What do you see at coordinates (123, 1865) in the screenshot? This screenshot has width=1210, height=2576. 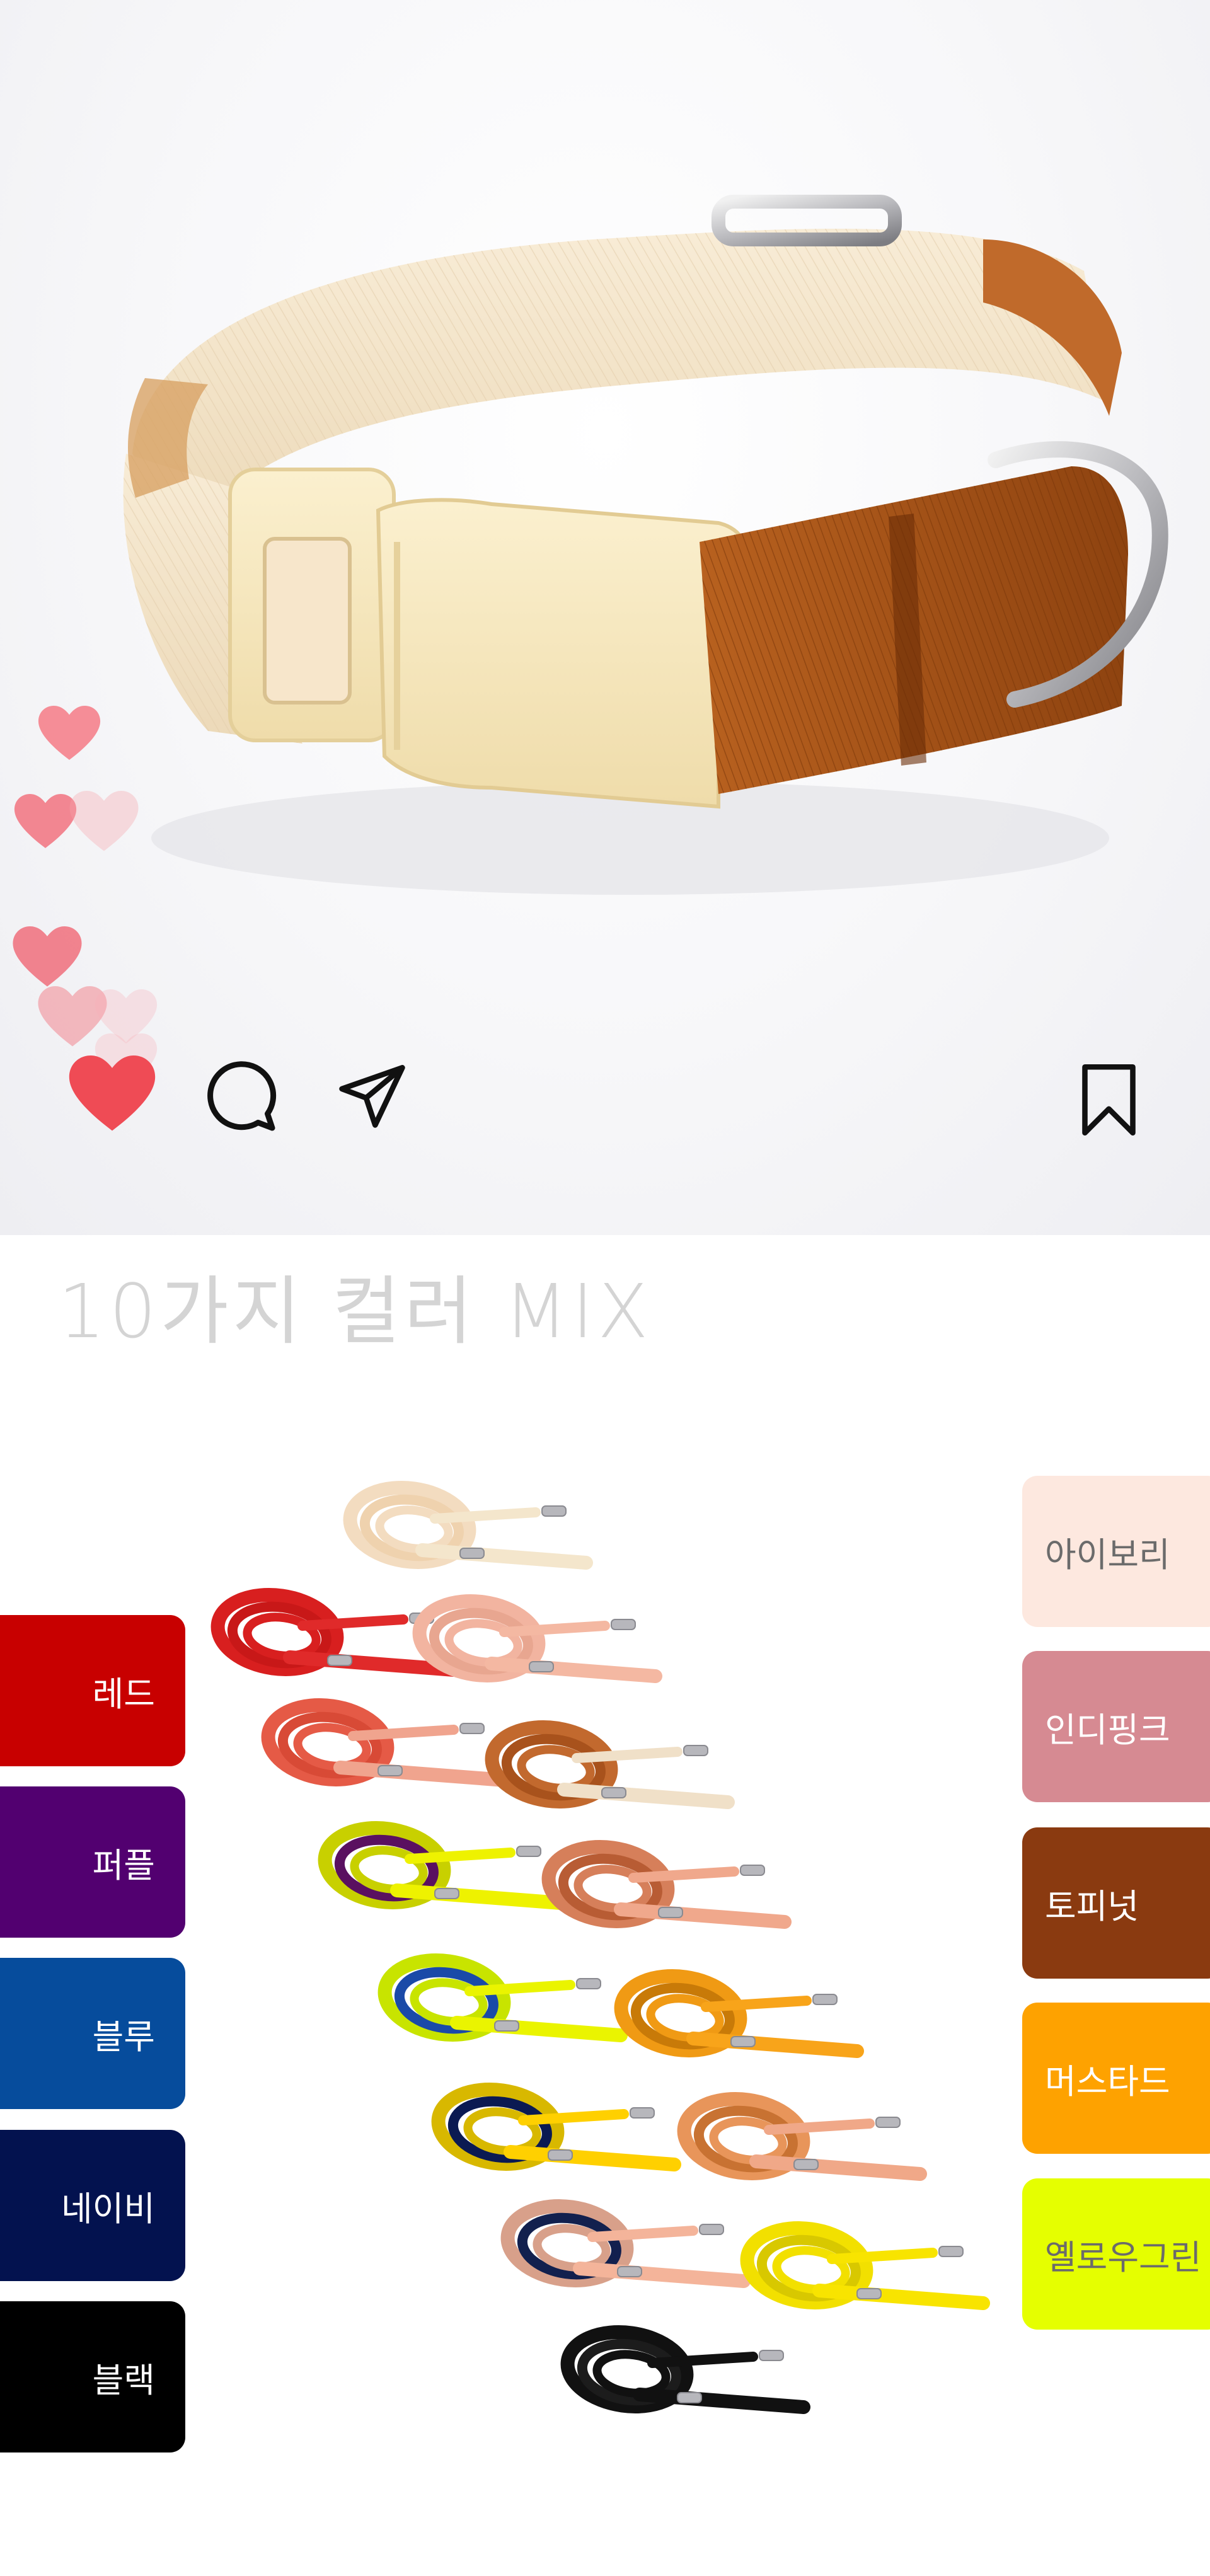 I see `color-tab-label: 퍼플` at bounding box center [123, 1865].